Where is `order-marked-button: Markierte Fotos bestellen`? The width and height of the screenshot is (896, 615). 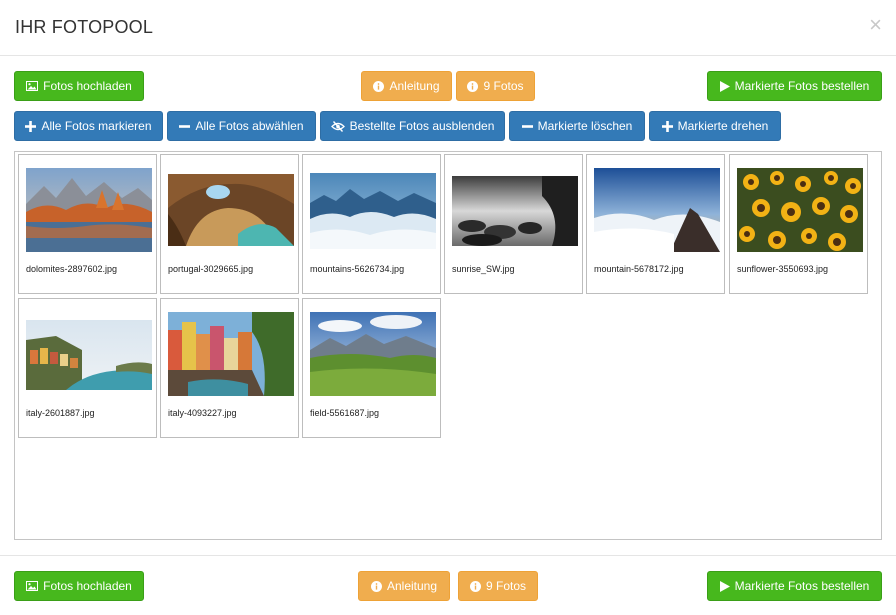 order-marked-button: Markierte Fotos bestellen is located at coordinates (794, 86).